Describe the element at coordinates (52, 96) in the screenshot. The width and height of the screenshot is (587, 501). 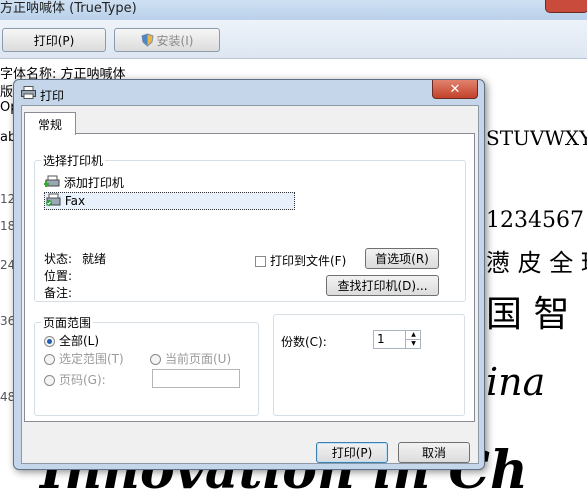
I see `dialog-title: 打印` at that location.